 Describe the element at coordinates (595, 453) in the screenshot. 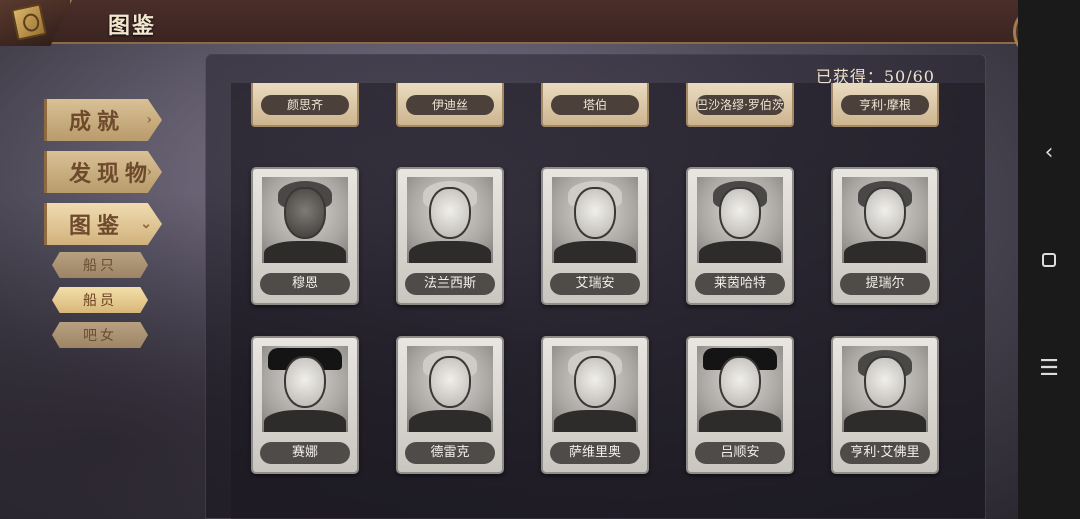

I see `character-name: 萨维里奥` at that location.